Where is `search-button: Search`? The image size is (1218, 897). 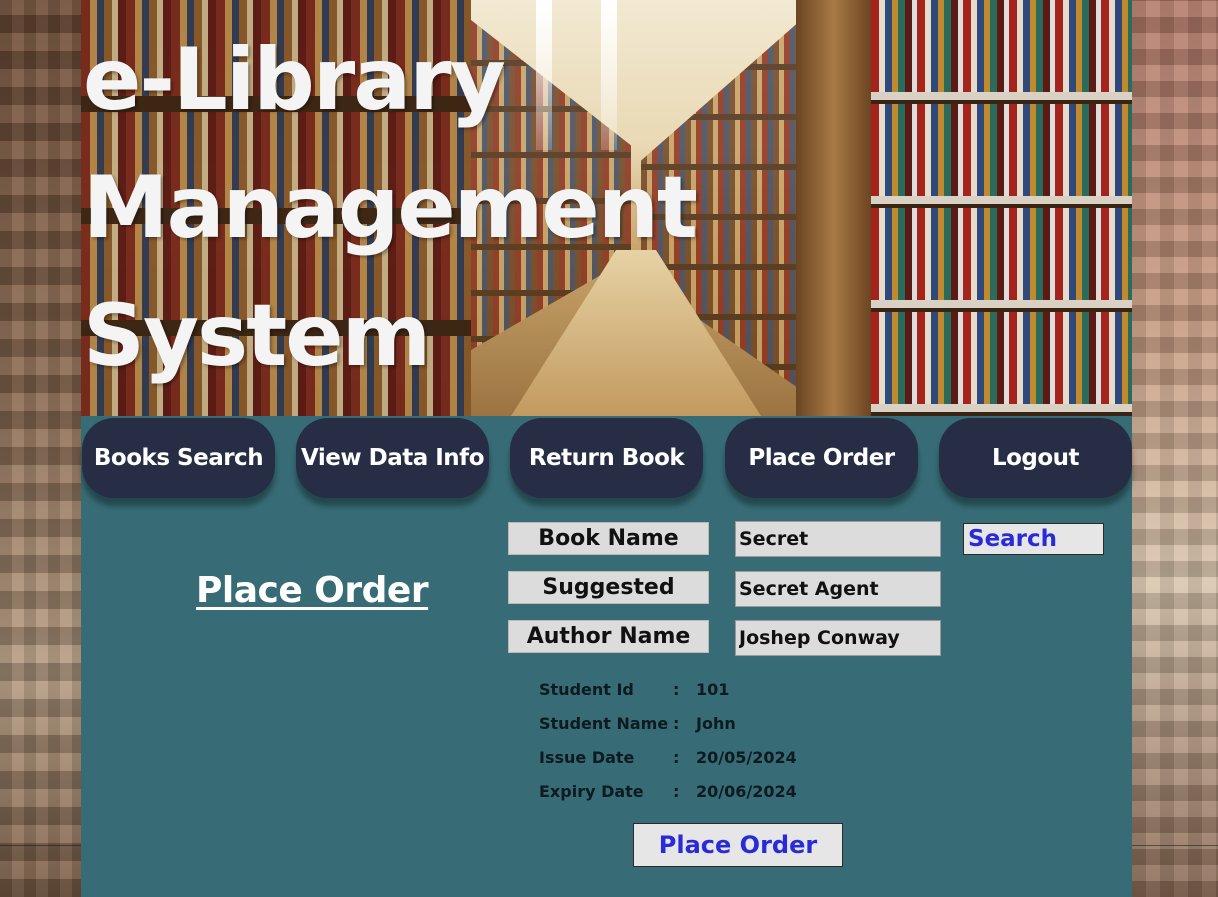 search-button: Search is located at coordinates (1033, 539).